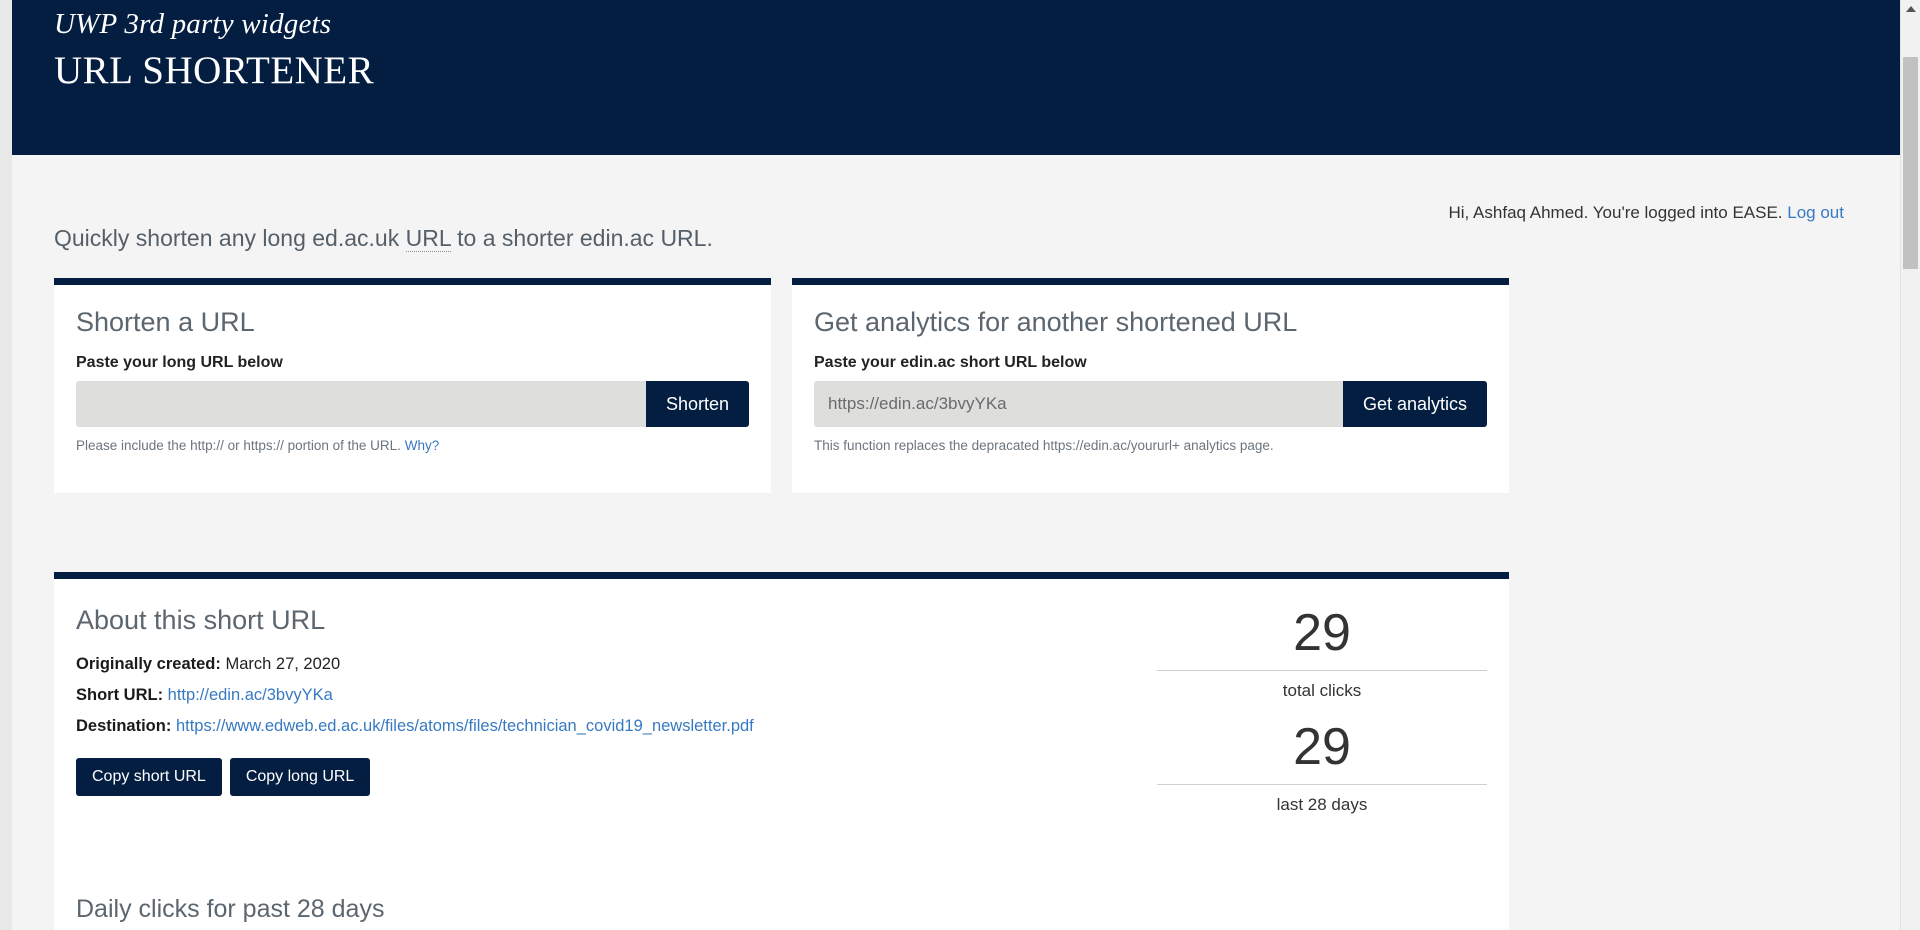 The height and width of the screenshot is (930, 1920). I want to click on url-abbr: URL, so click(428, 238).